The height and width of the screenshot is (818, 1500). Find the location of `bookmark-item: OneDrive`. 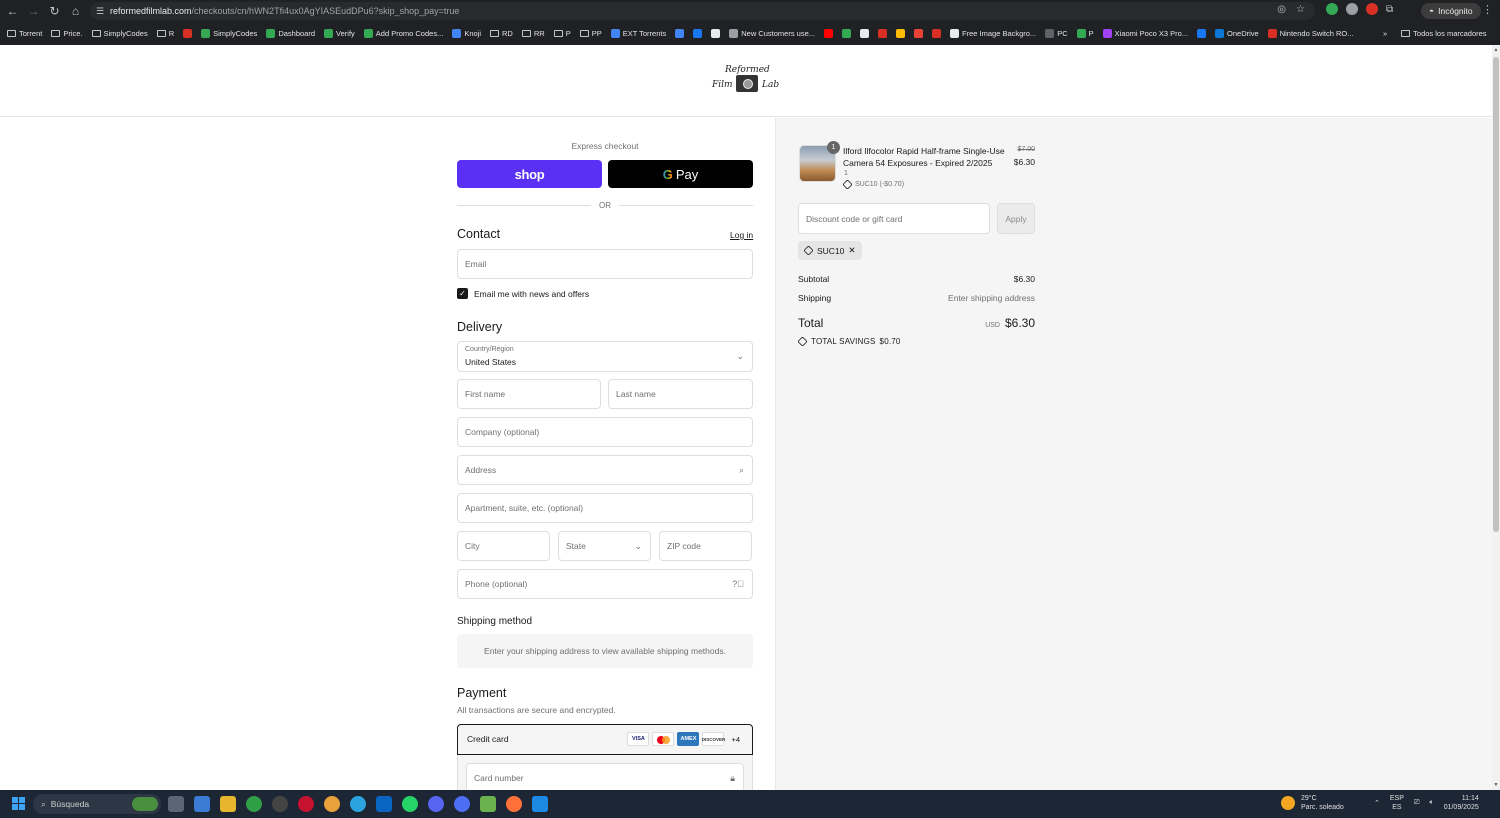

bookmark-item: OneDrive is located at coordinates (1237, 33).